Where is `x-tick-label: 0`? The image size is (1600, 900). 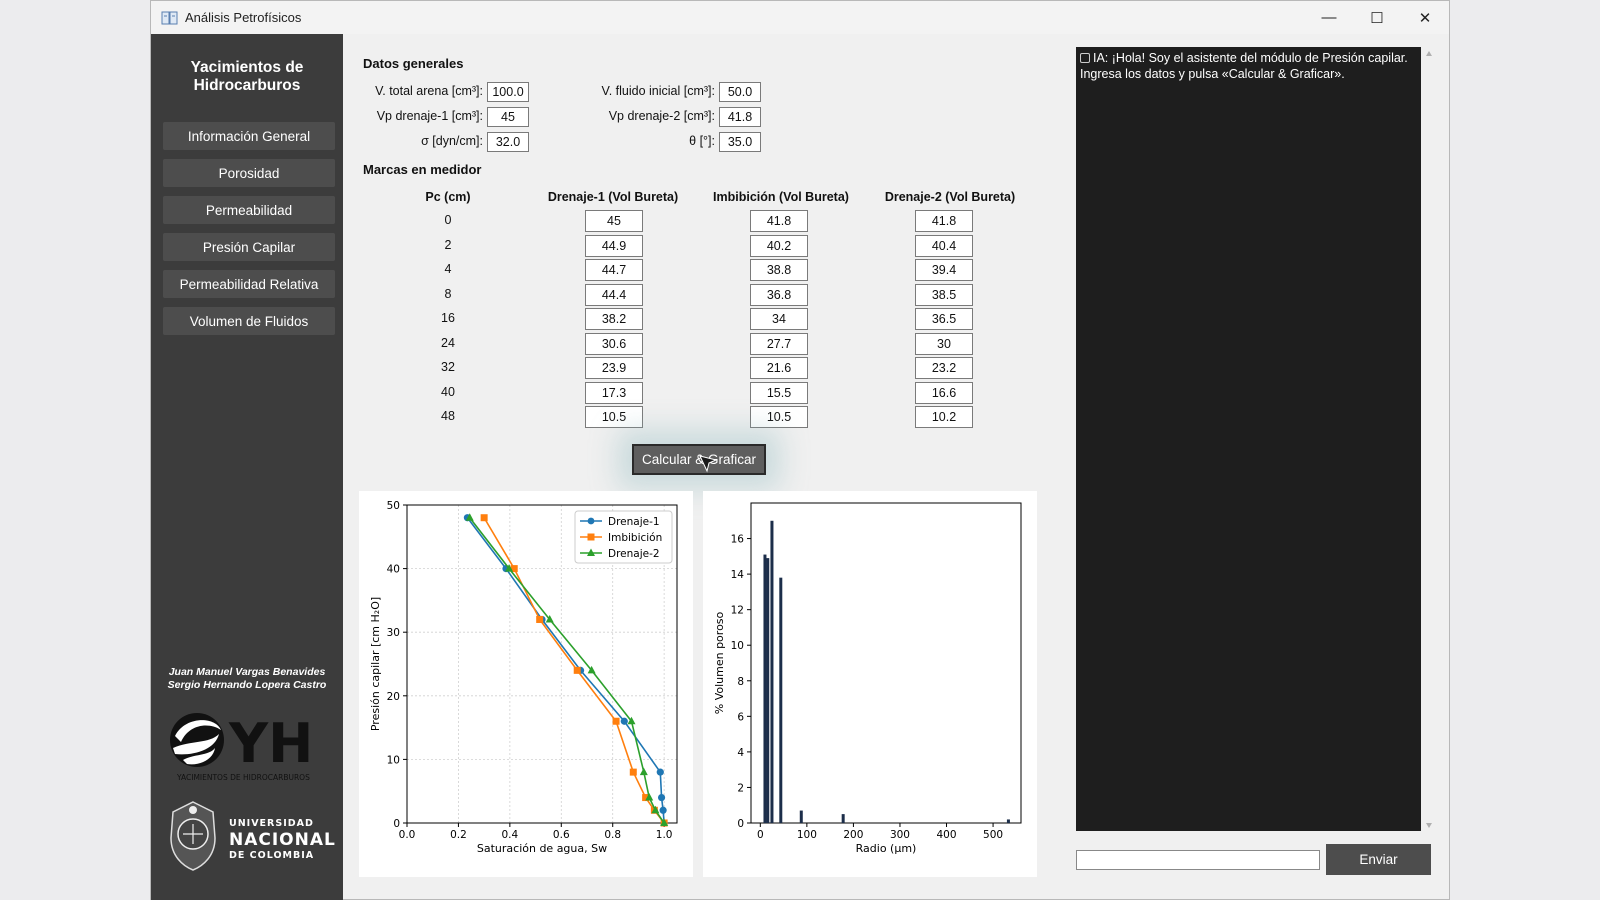
x-tick-label: 0 is located at coordinates (760, 835).